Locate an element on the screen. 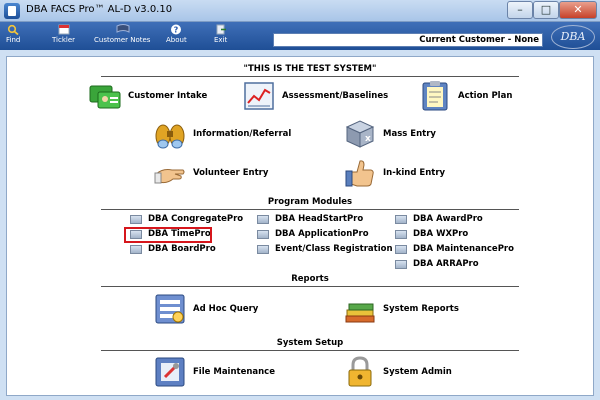  customer-intake-button: Customer Intake is located at coordinates (147, 96).